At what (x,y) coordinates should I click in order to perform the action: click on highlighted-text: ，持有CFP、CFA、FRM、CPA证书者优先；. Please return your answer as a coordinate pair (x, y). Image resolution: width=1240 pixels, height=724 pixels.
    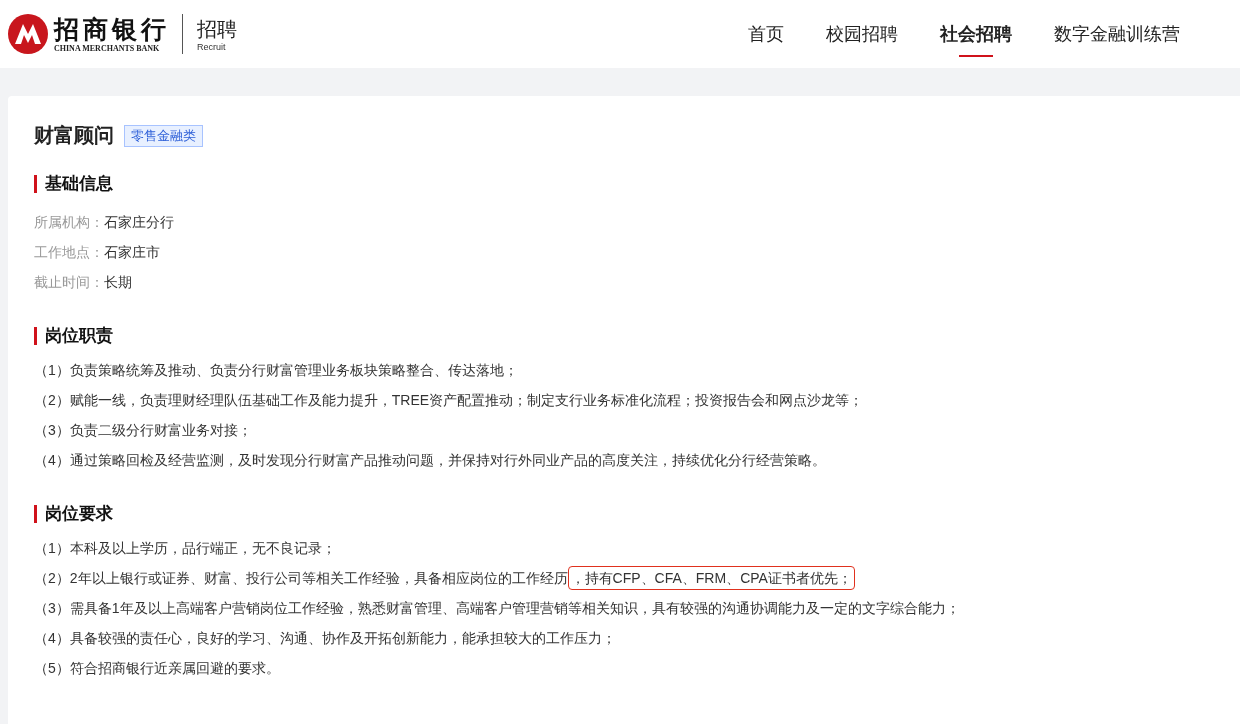
    Looking at the image, I should click on (711, 578).